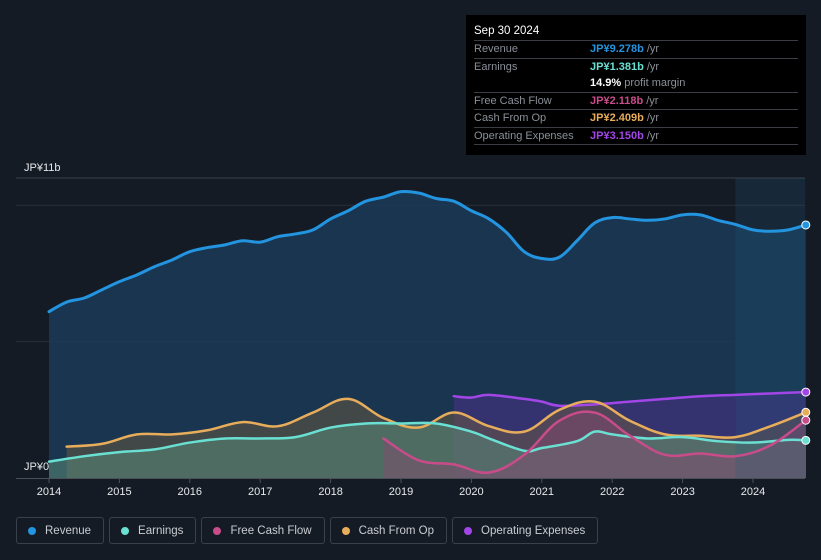 This screenshot has height=560, width=821. What do you see at coordinates (806, 412) in the screenshot?
I see `cash-from-op-end-marker` at bounding box center [806, 412].